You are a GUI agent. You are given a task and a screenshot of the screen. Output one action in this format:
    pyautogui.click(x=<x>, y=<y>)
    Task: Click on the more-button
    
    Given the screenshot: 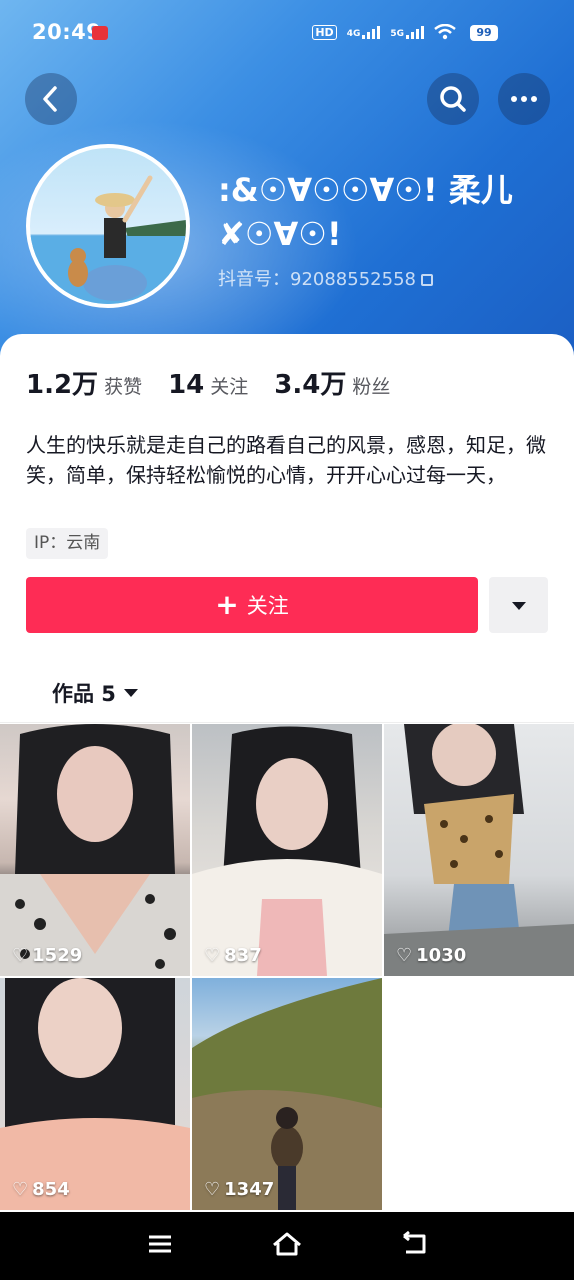 What is the action you would take?
    pyautogui.click(x=524, y=99)
    